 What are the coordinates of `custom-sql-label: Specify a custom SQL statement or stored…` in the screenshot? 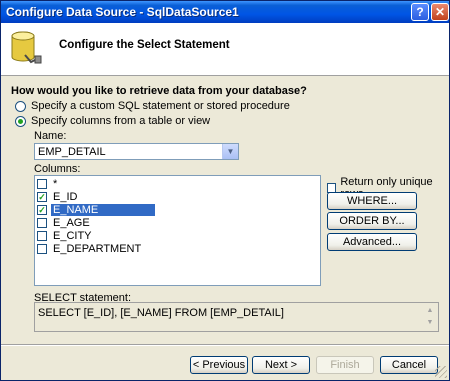 It's located at (160, 106).